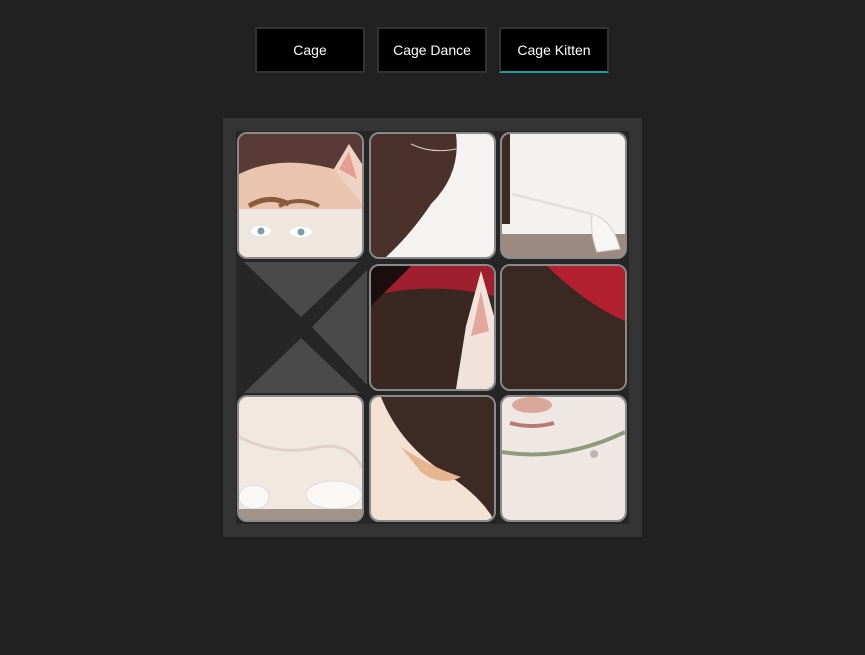 The image size is (865, 655). I want to click on puzzle-tile-ear-red, so click(432, 327).